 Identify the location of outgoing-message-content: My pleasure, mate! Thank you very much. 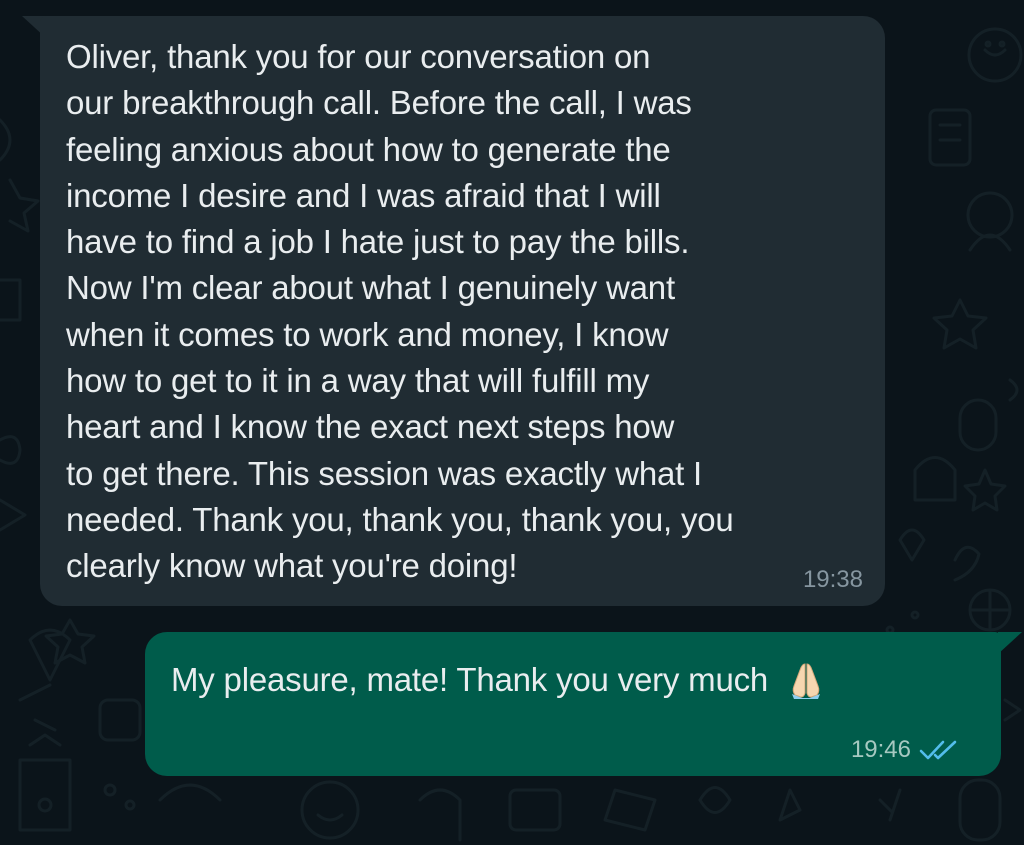
(498, 680).